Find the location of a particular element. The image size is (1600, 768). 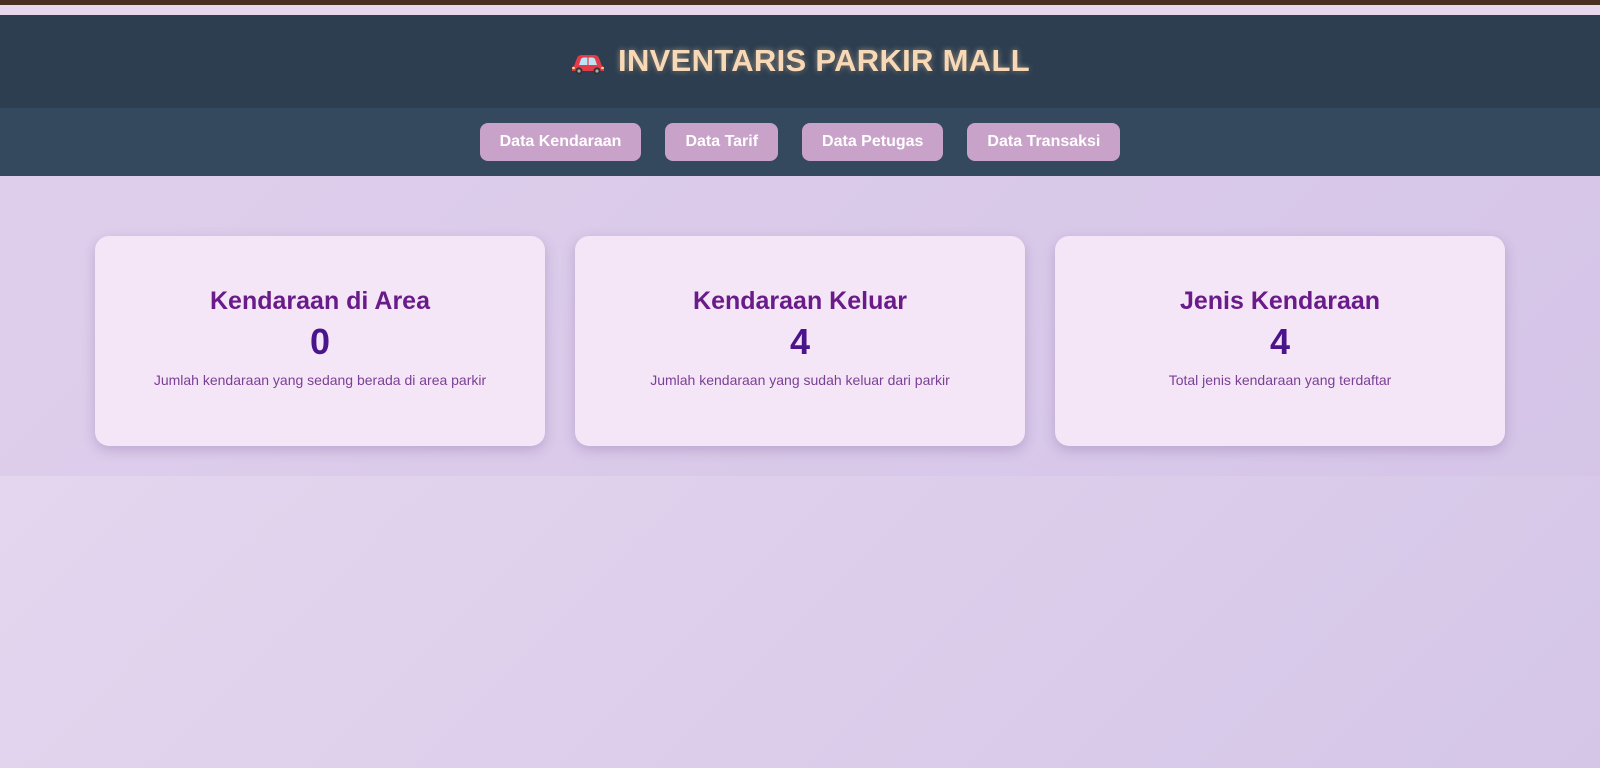

app-title: INVENTARIS PARKIR MALL is located at coordinates (800, 61).